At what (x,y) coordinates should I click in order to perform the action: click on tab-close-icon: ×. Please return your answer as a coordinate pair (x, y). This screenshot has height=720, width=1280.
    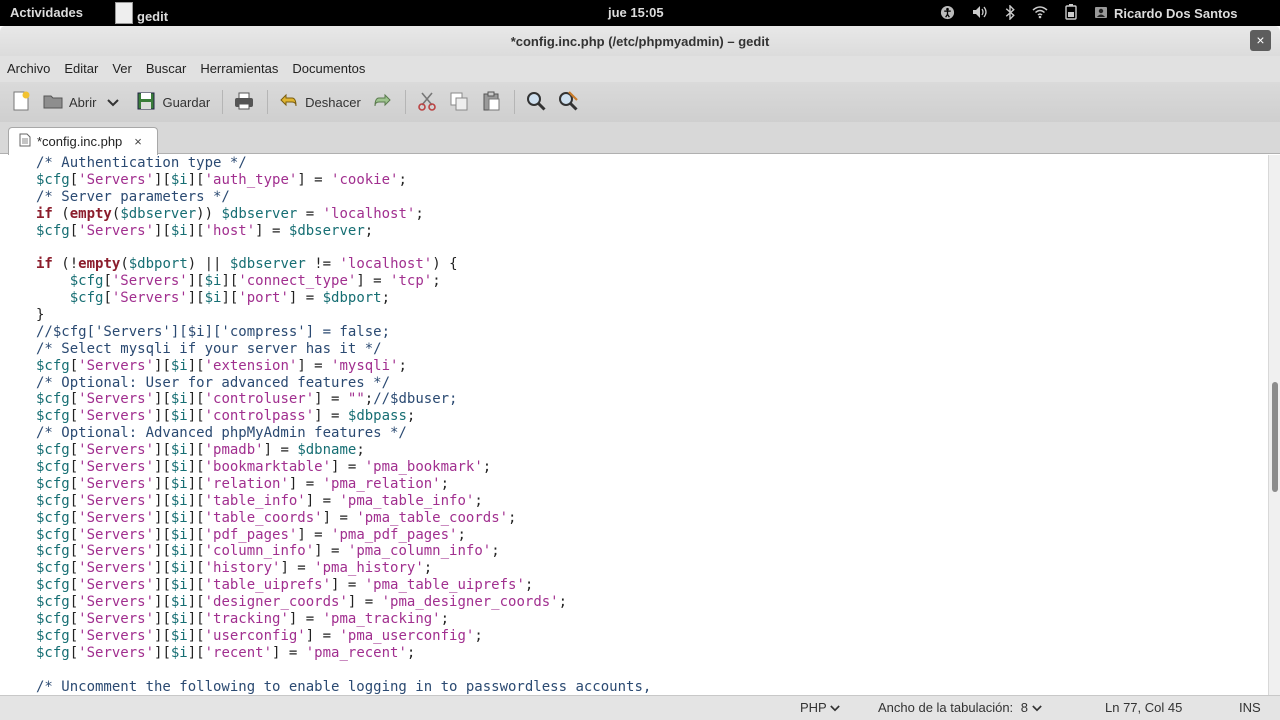
    Looking at the image, I should click on (138, 141).